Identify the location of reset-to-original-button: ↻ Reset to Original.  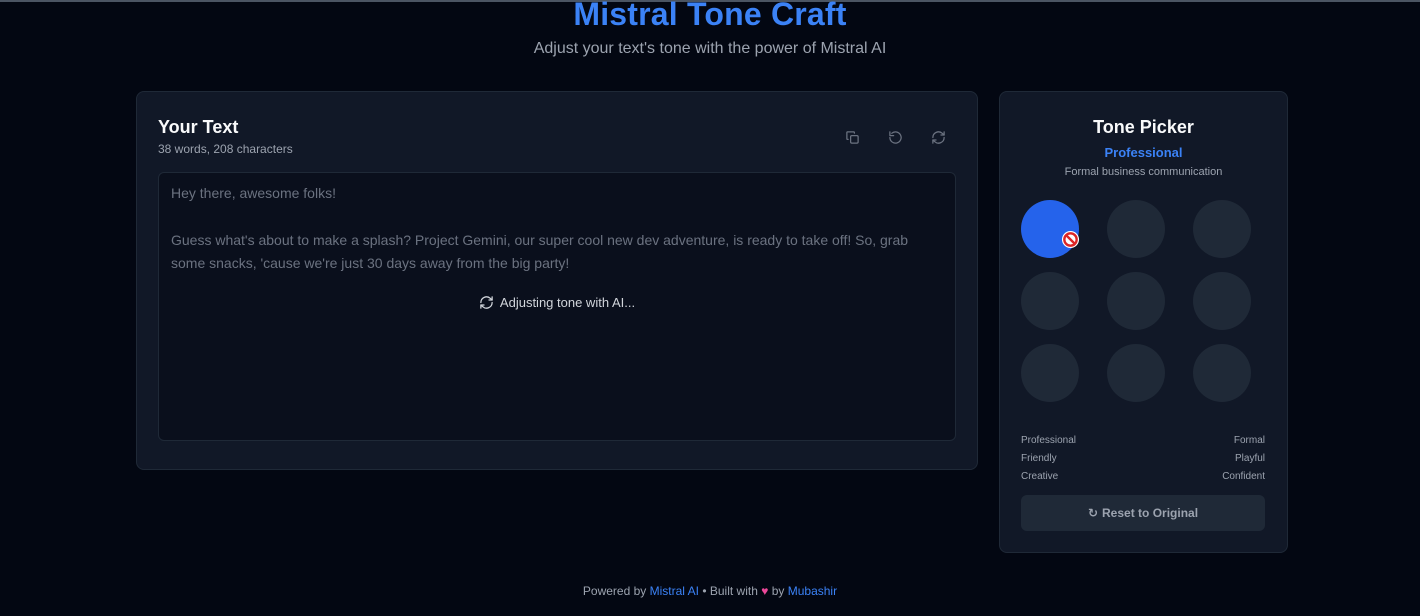
(1143, 513).